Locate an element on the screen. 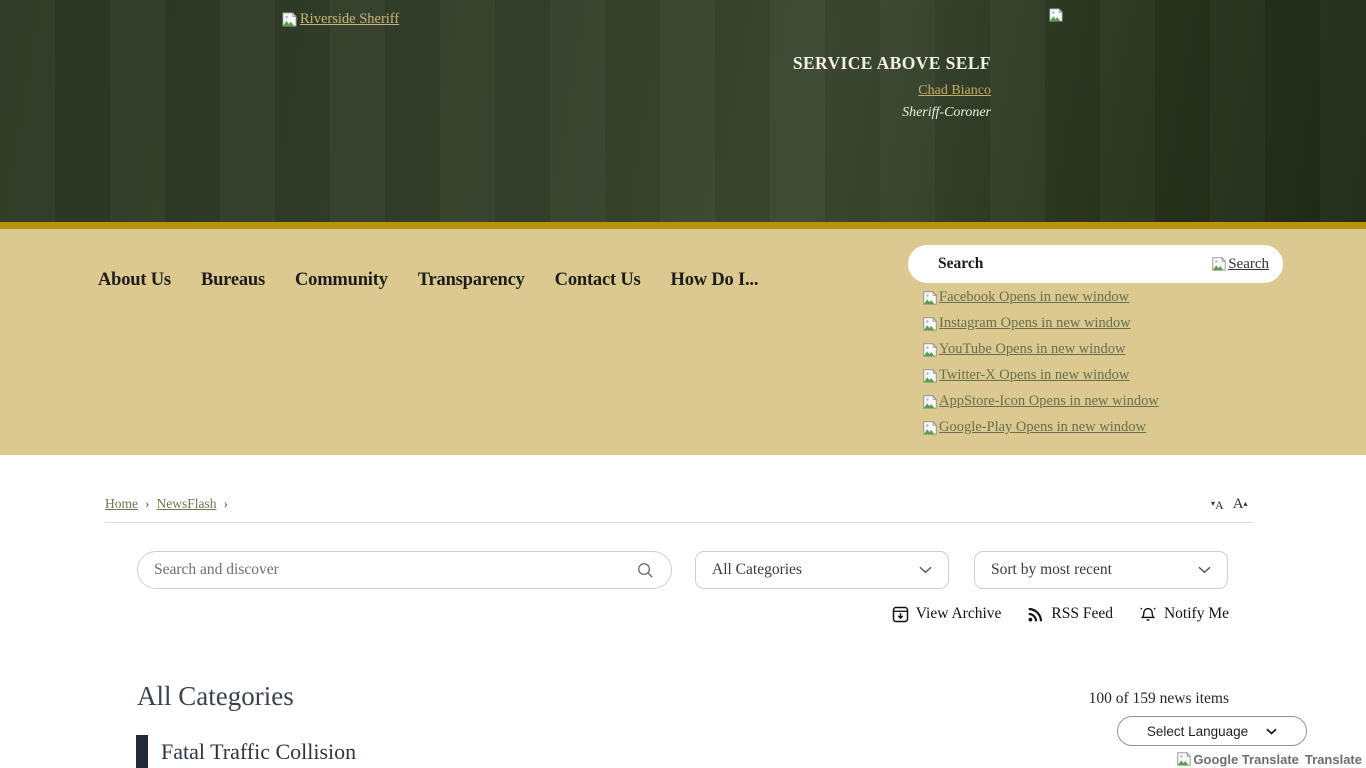 This screenshot has width=1366, height=768. list-item: Twitter-X Opens in new window is located at coordinates (1040, 375).